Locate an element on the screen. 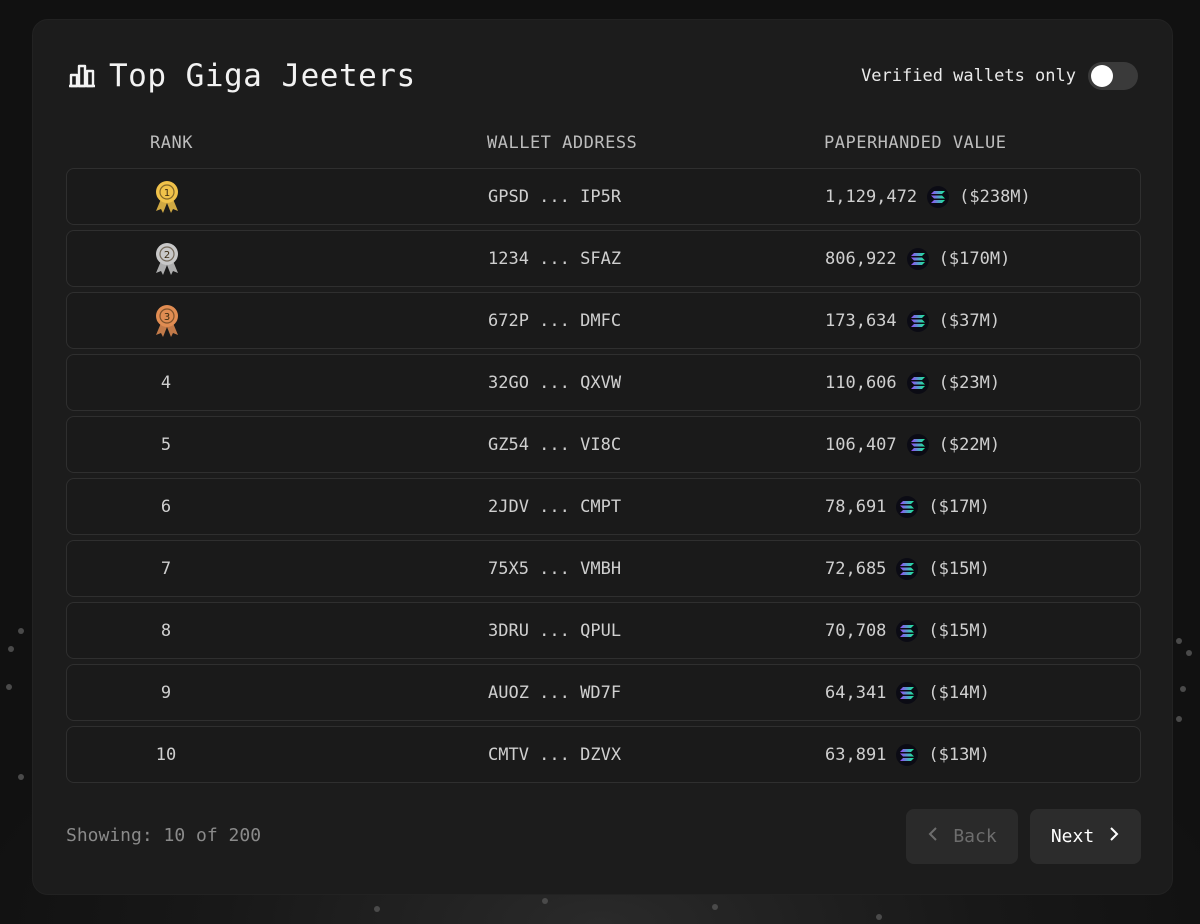  table-row: 3 672P ... DMFC 173,634 ($37M) is located at coordinates (603, 320).